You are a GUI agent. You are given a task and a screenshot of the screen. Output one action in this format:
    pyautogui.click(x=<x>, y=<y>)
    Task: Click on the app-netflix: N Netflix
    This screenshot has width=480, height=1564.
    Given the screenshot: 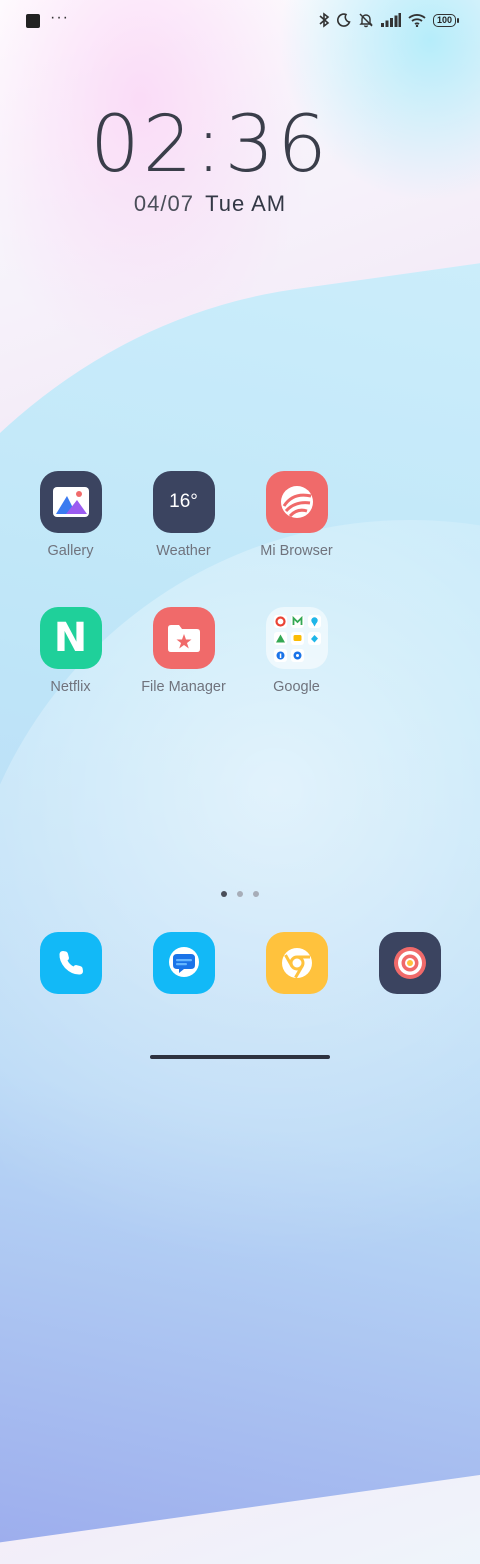 What is the action you would take?
    pyautogui.click(x=70, y=651)
    